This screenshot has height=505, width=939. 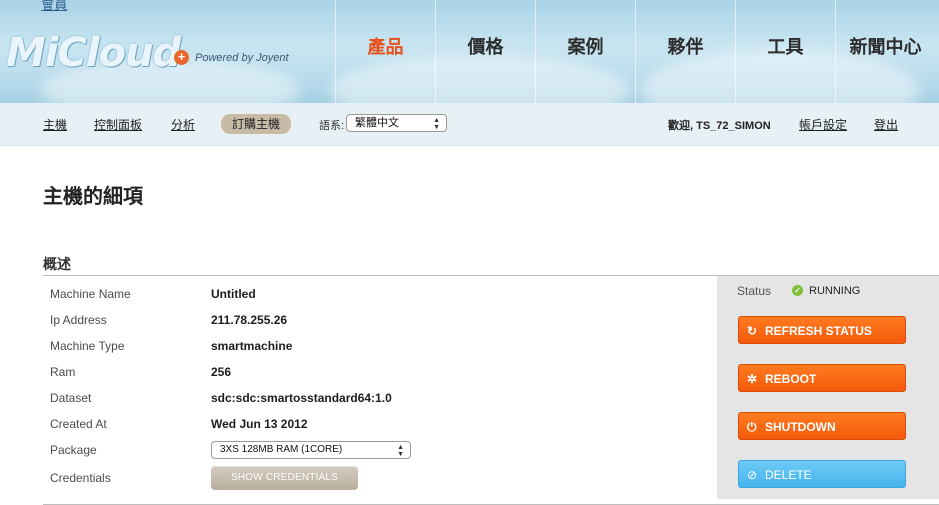 I want to click on refresh-icon: ↻, so click(x=752, y=331).